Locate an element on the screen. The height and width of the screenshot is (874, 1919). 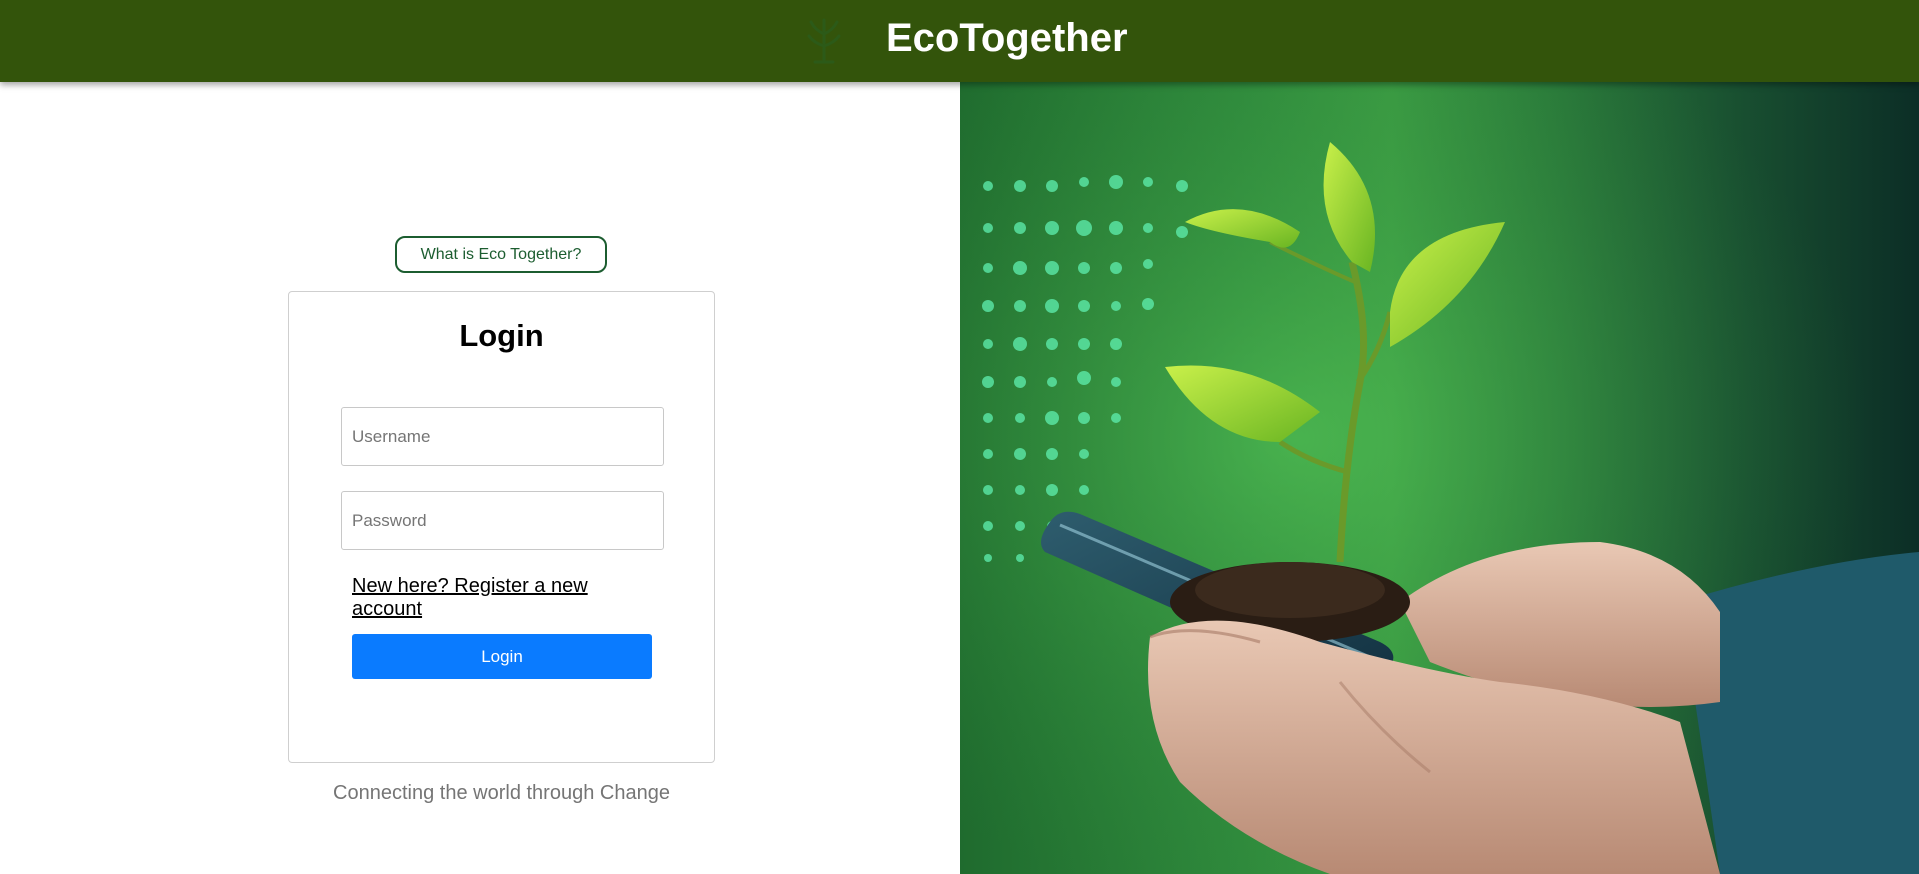
app-title: EcoTogether is located at coordinates (1007, 38).